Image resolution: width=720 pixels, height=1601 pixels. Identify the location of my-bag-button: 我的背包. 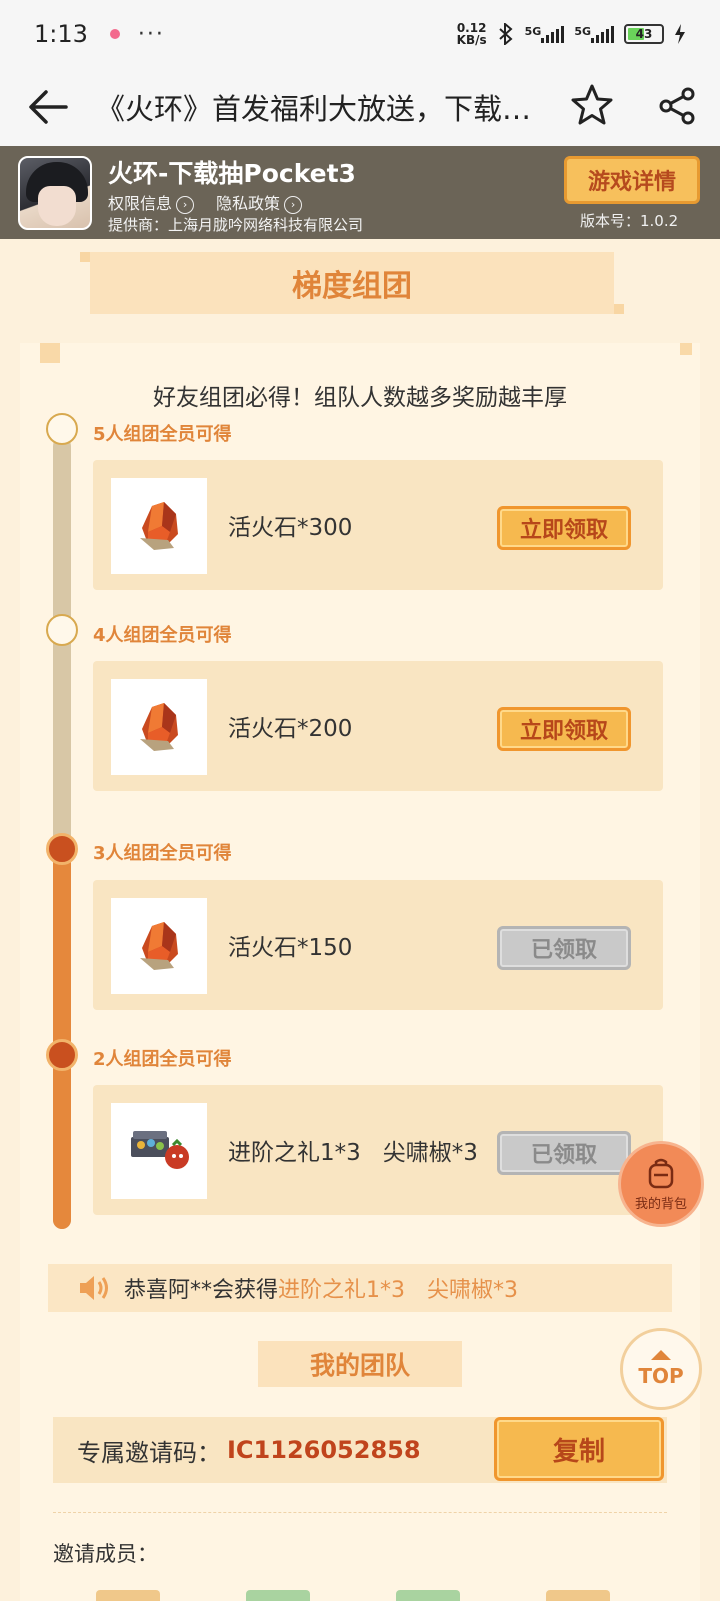
(661, 1184).